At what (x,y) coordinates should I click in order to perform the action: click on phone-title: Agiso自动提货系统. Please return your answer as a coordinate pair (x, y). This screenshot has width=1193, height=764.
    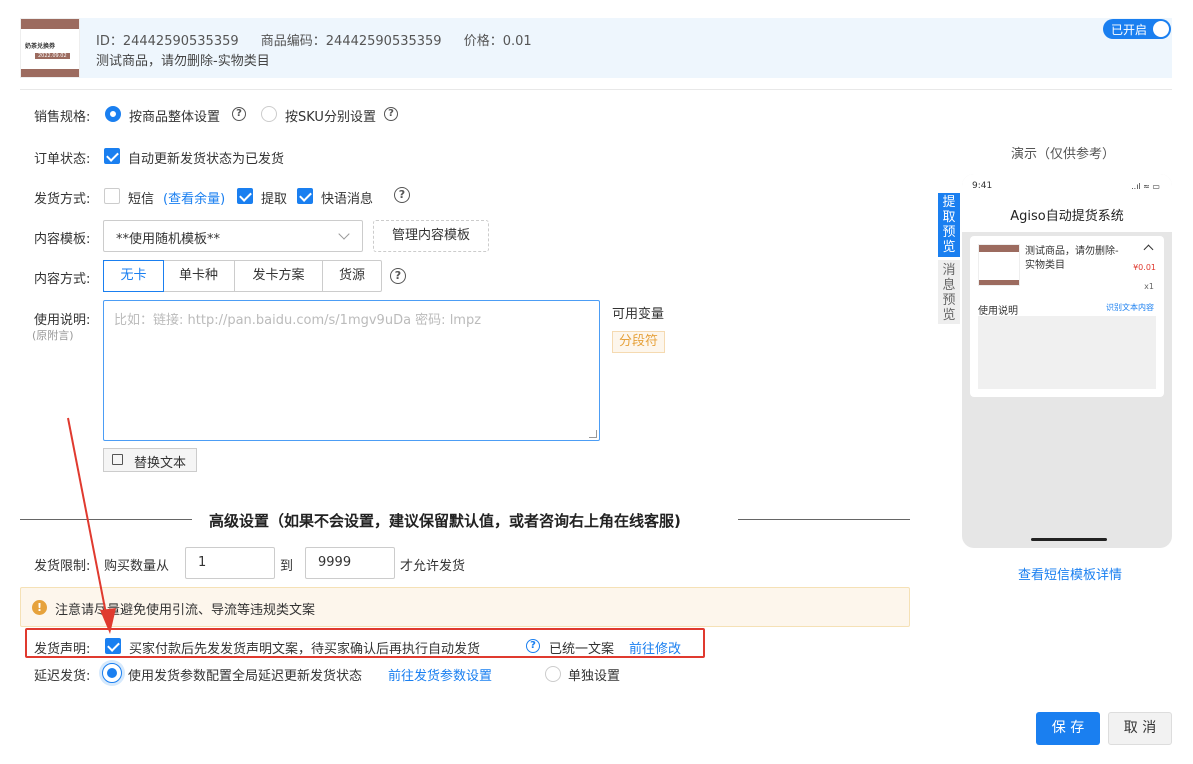
    Looking at the image, I should click on (1067, 216).